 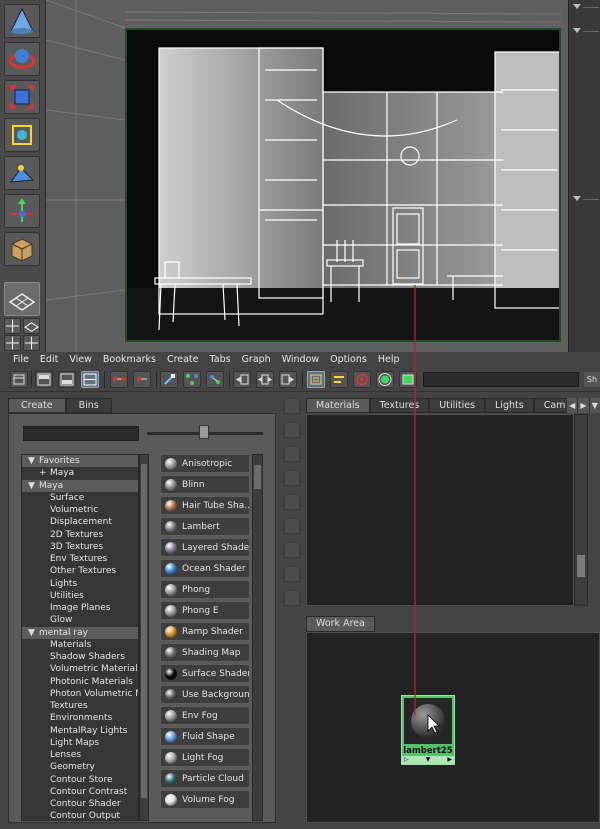 What do you see at coordinates (257, 637) in the screenshot?
I see `shader-list-scrollbar` at bounding box center [257, 637].